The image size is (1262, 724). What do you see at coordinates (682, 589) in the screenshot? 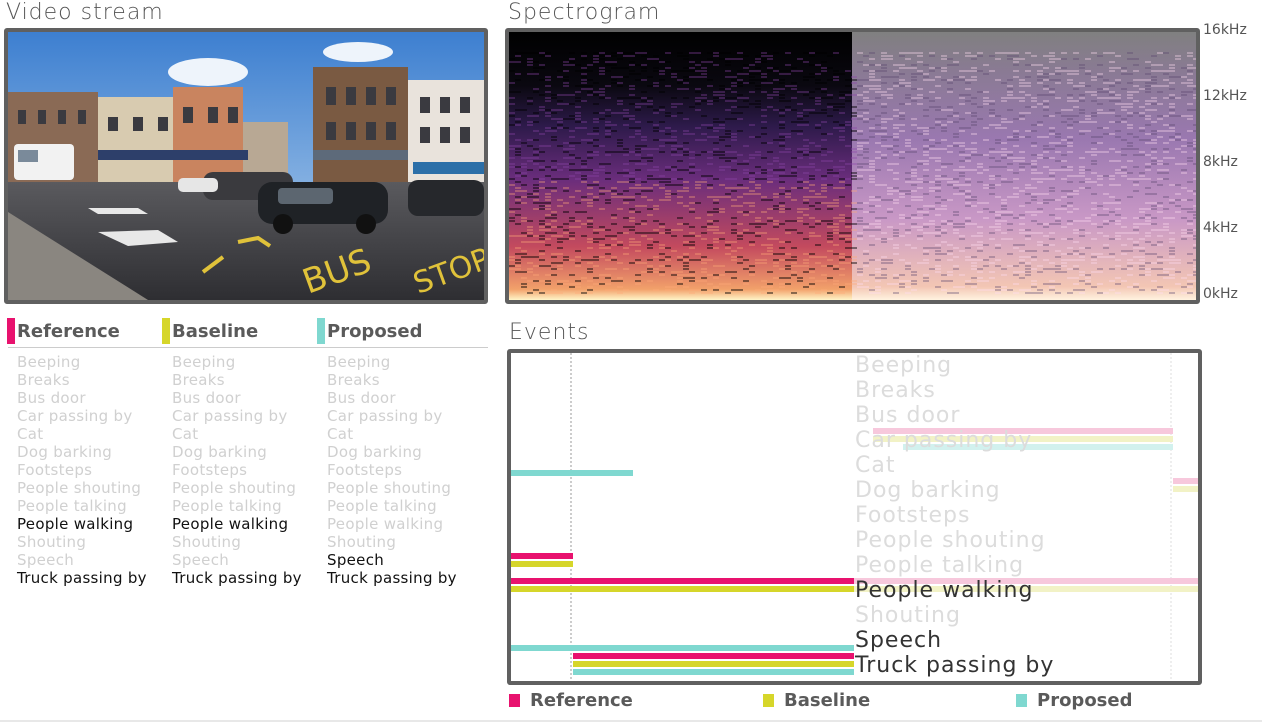
I see `event-bar-people-walking-baseline` at bounding box center [682, 589].